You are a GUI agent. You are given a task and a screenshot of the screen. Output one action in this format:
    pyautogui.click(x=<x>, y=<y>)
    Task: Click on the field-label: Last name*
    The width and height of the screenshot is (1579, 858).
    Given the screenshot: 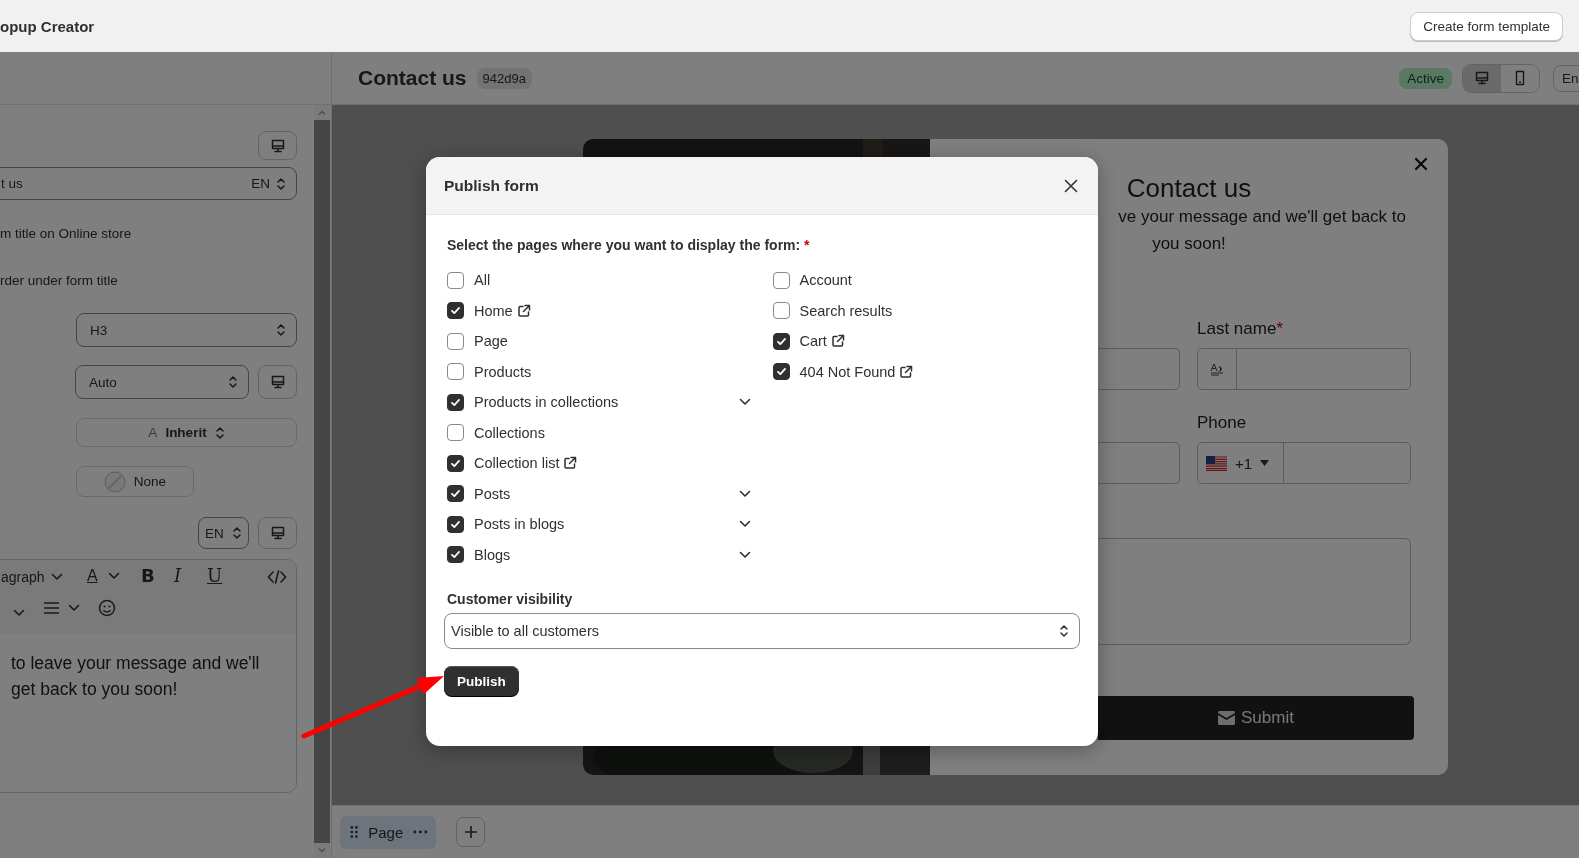 What is the action you would take?
    pyautogui.click(x=1240, y=329)
    